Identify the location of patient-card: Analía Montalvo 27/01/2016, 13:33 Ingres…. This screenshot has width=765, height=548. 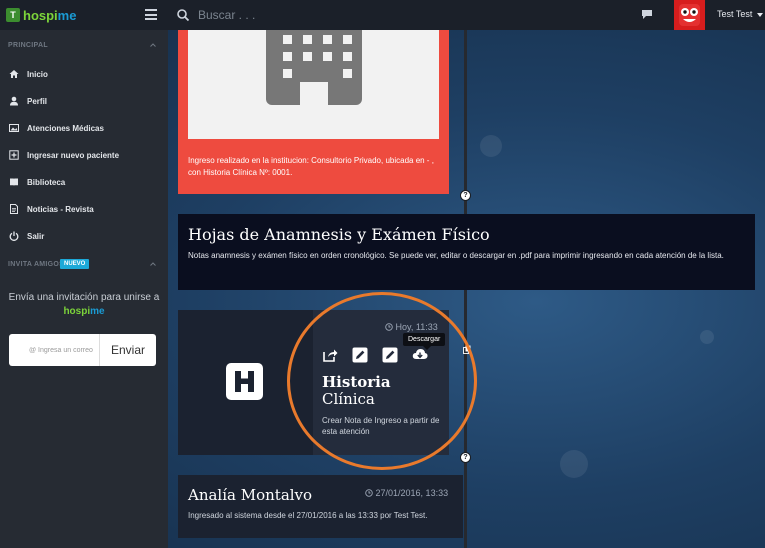
(320, 506).